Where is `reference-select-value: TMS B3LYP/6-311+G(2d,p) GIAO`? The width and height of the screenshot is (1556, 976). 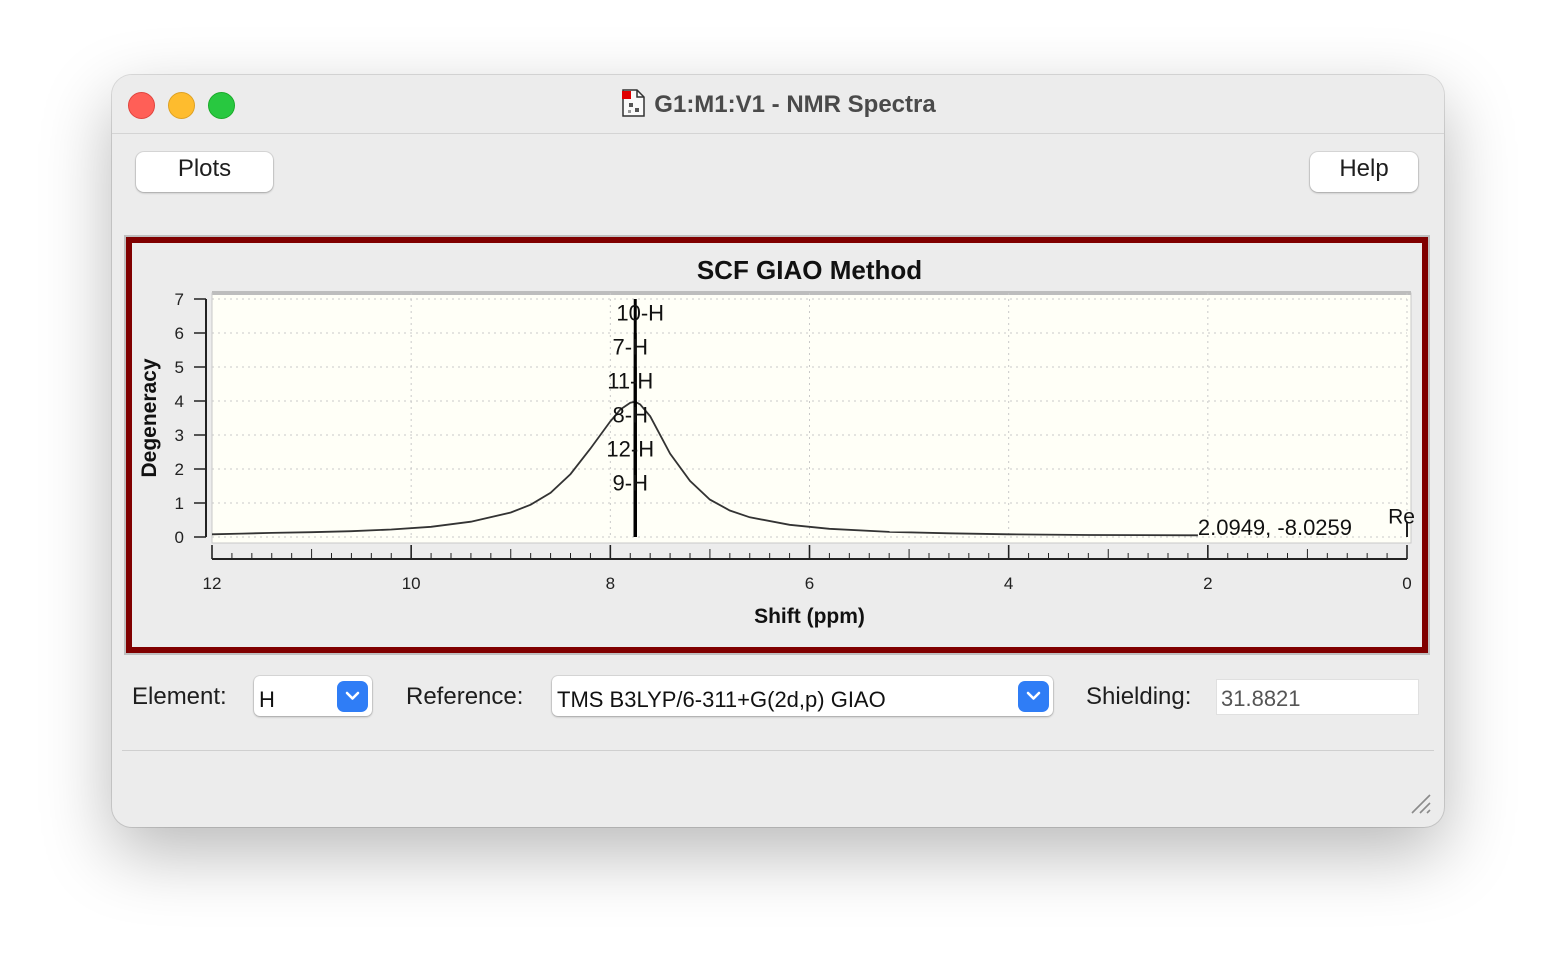
reference-select-value: TMS B3LYP/6-311+G(2d,p) GIAO is located at coordinates (721, 699).